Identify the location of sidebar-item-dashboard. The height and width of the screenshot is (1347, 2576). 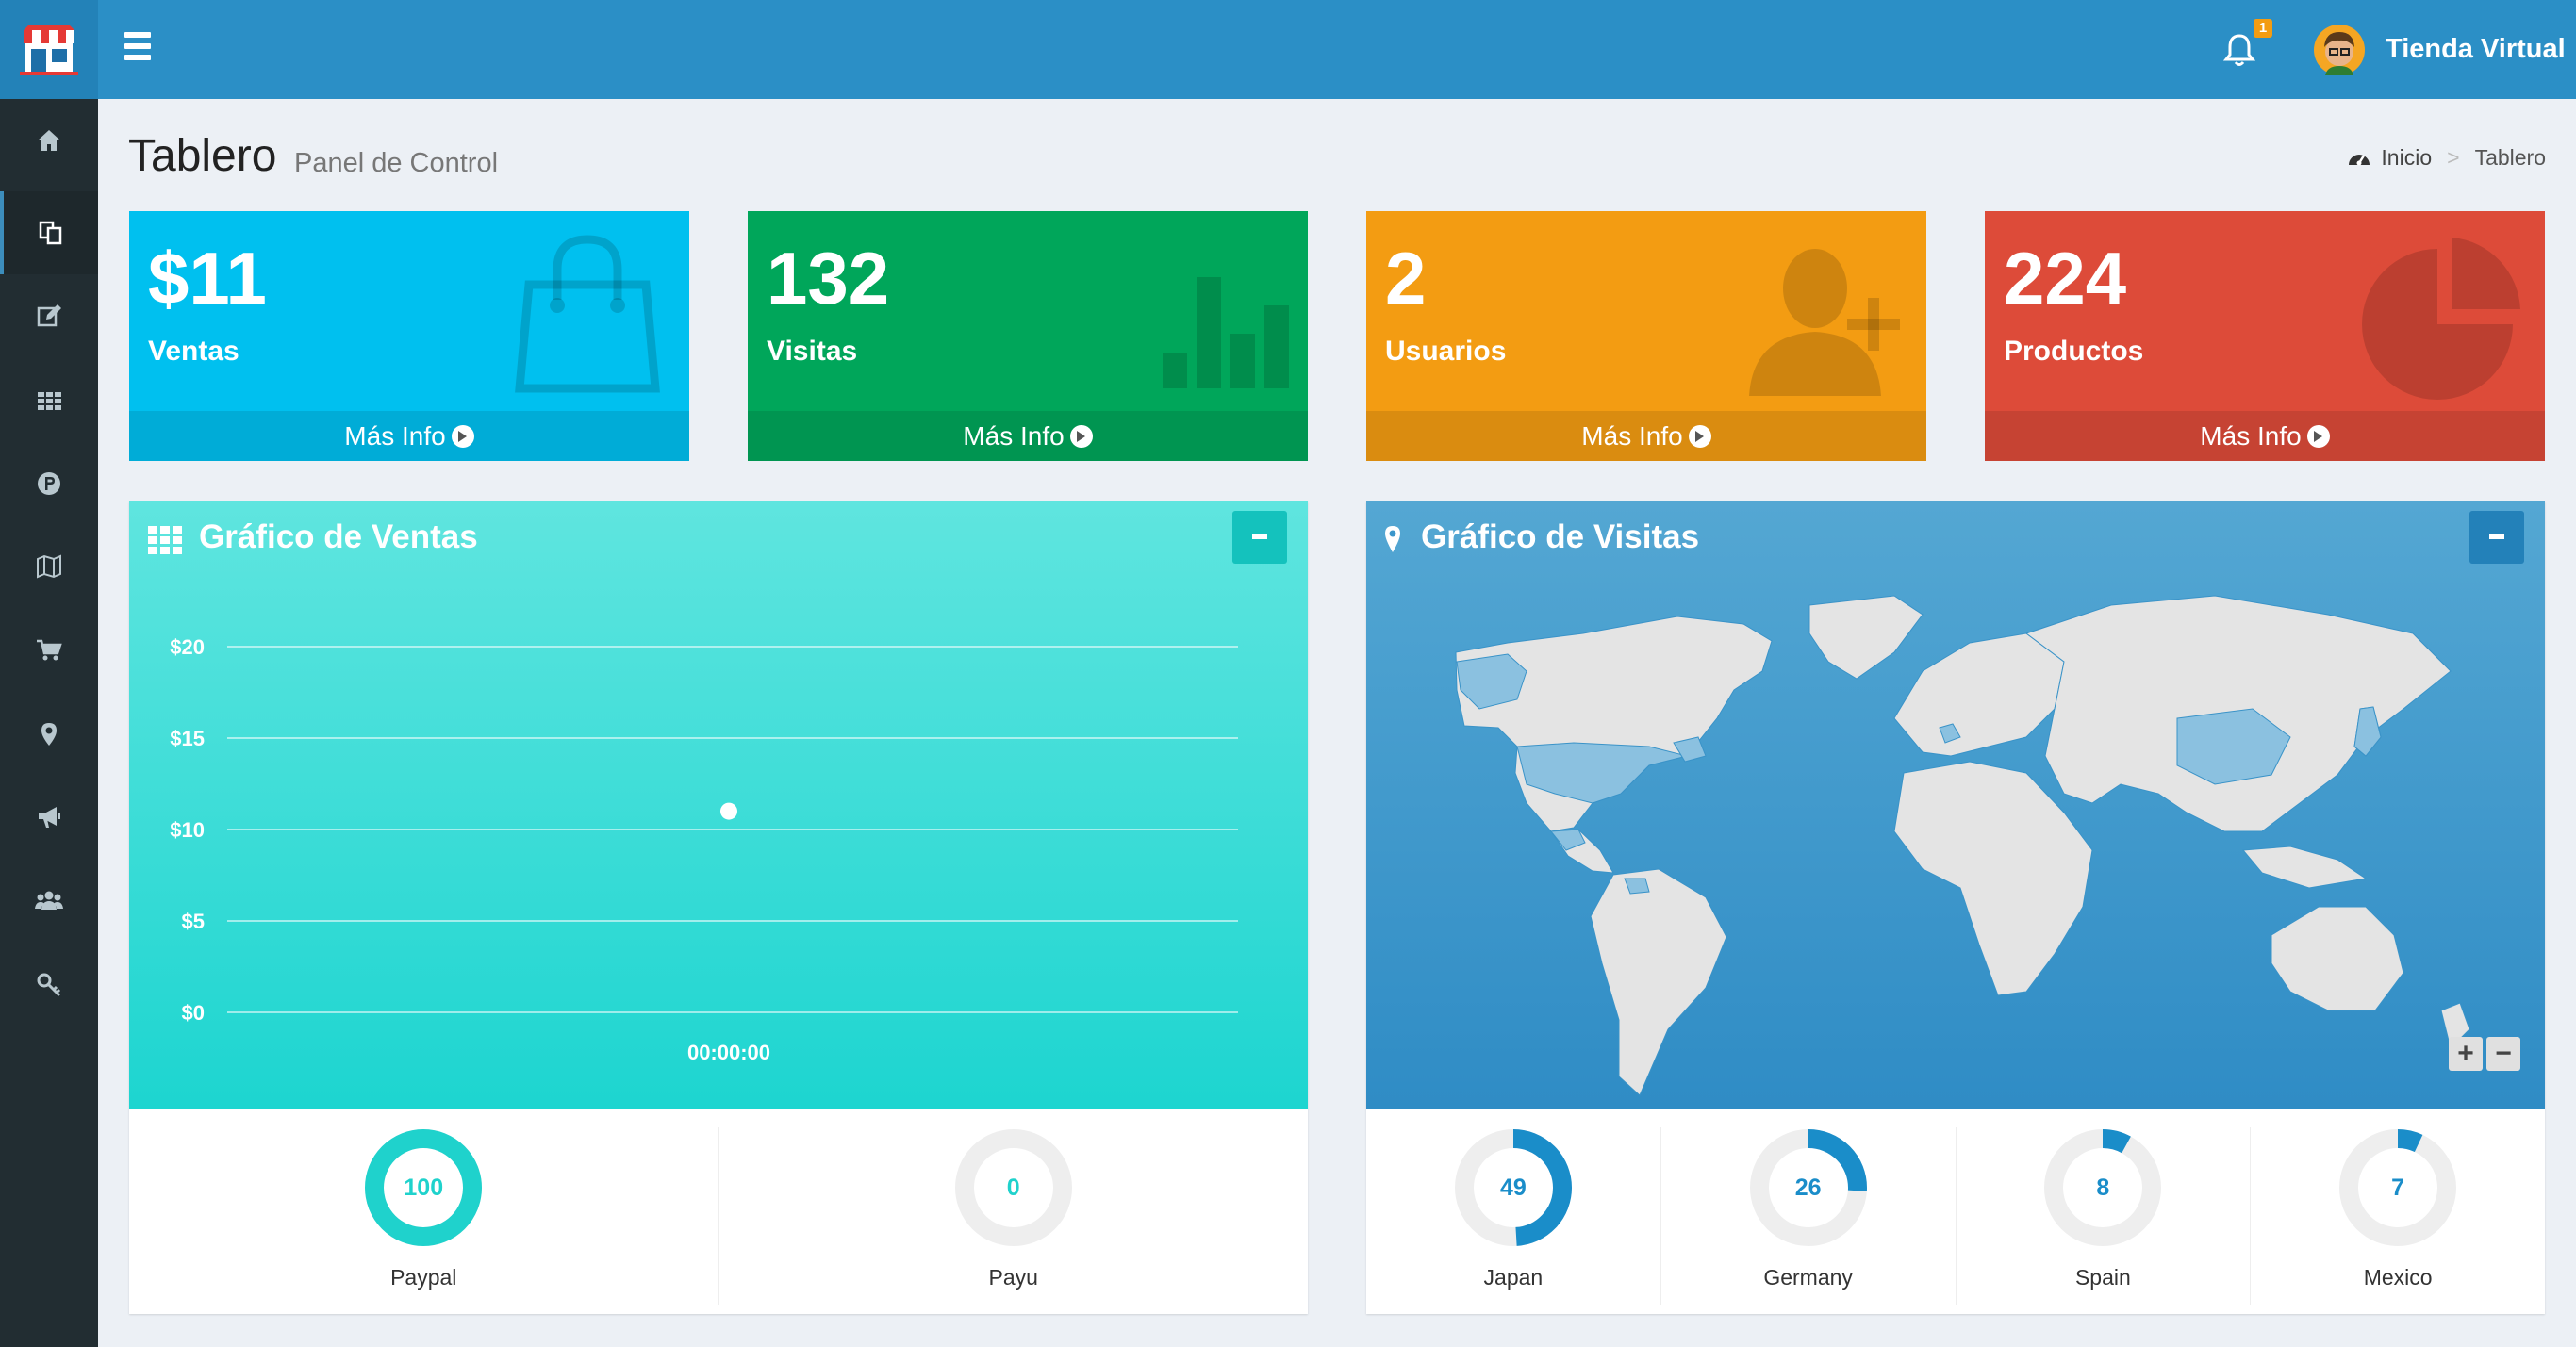
(49, 232).